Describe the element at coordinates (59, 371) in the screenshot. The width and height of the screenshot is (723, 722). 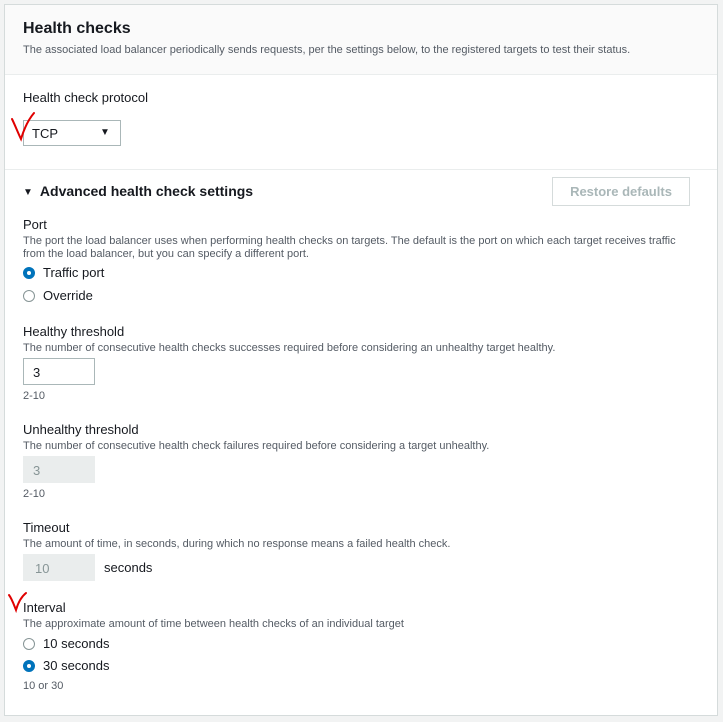
I see `healthy-threshold-input: 3` at that location.